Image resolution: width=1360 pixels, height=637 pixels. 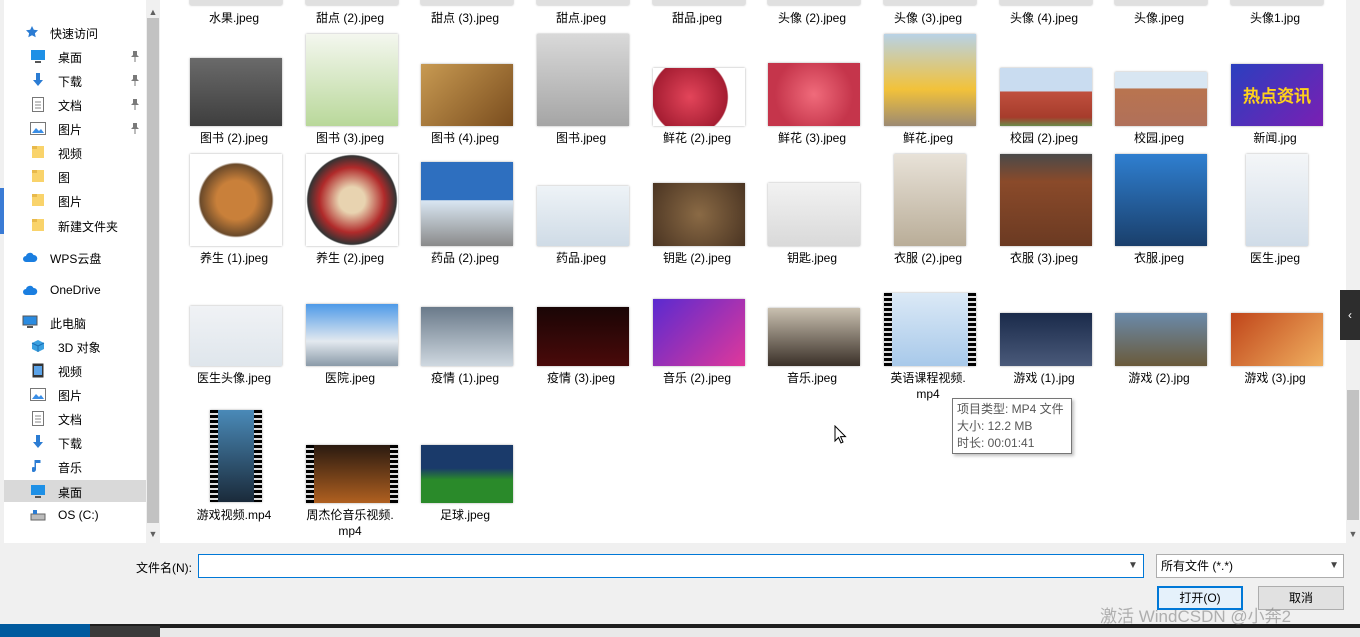 I want to click on file-name: 药品.jpeg, so click(x=581, y=258).